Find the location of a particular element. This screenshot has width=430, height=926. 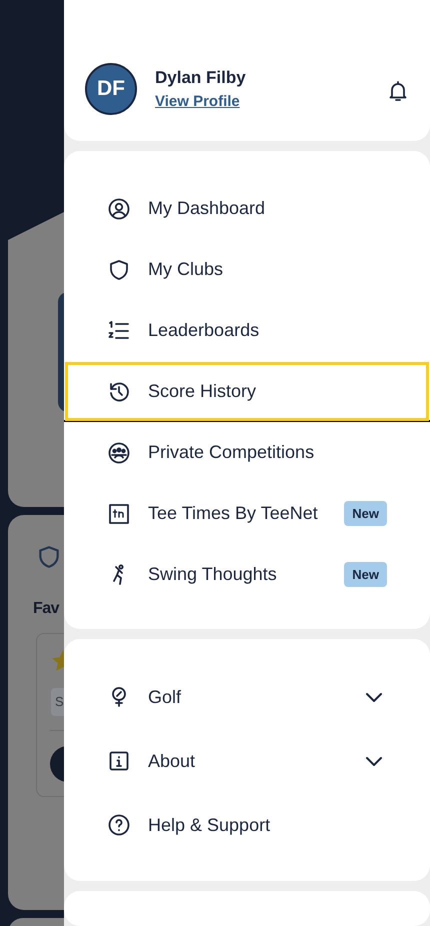

section-title: Fav is located at coordinates (46, 609).